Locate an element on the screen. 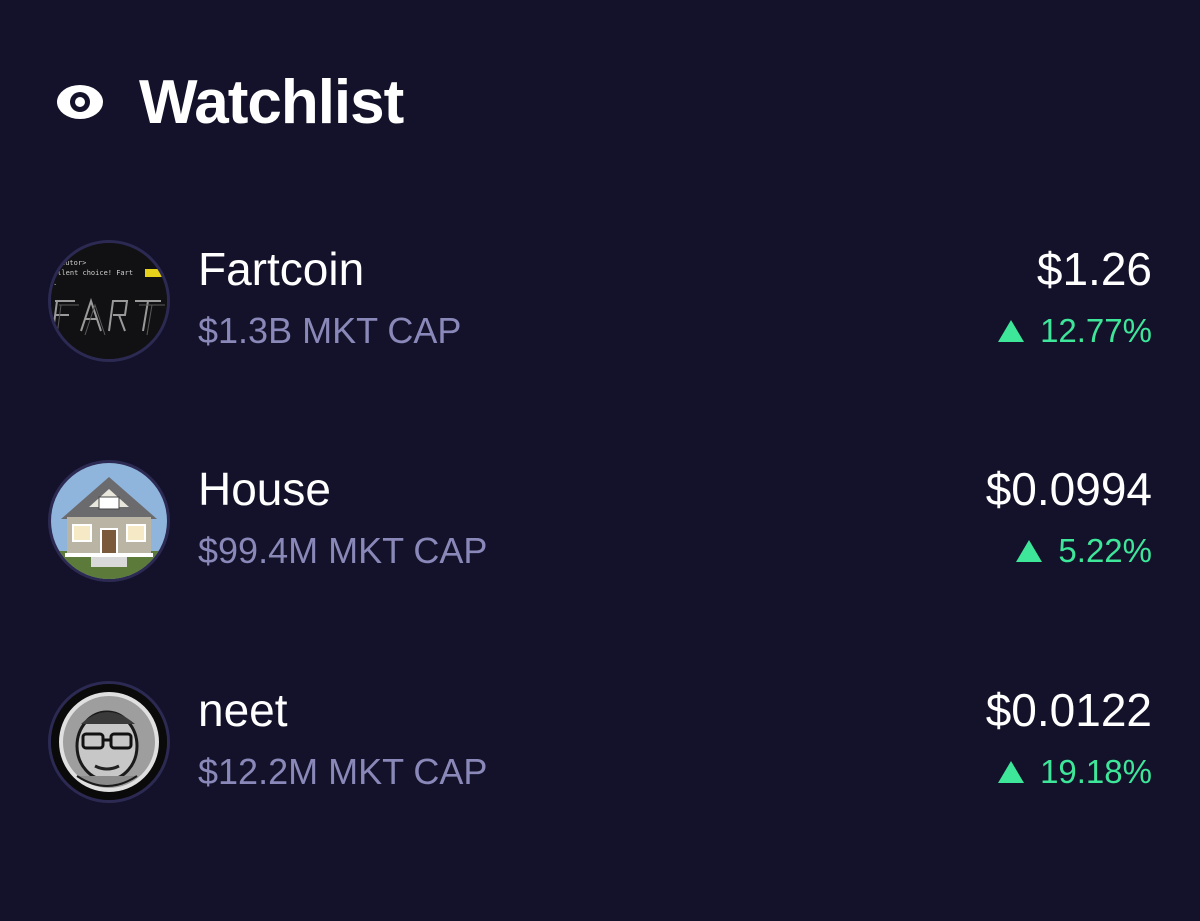 The image size is (1200, 921). price-change-value: 5.22% is located at coordinates (1105, 550).